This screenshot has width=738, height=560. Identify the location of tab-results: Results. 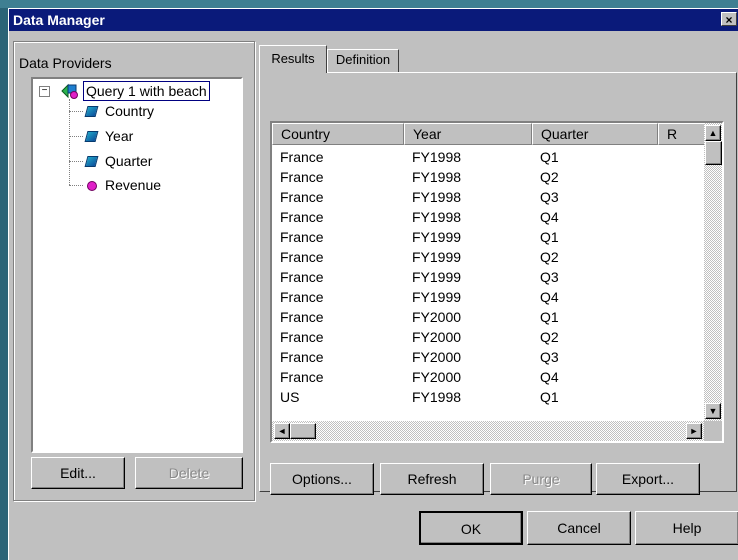
(293, 59).